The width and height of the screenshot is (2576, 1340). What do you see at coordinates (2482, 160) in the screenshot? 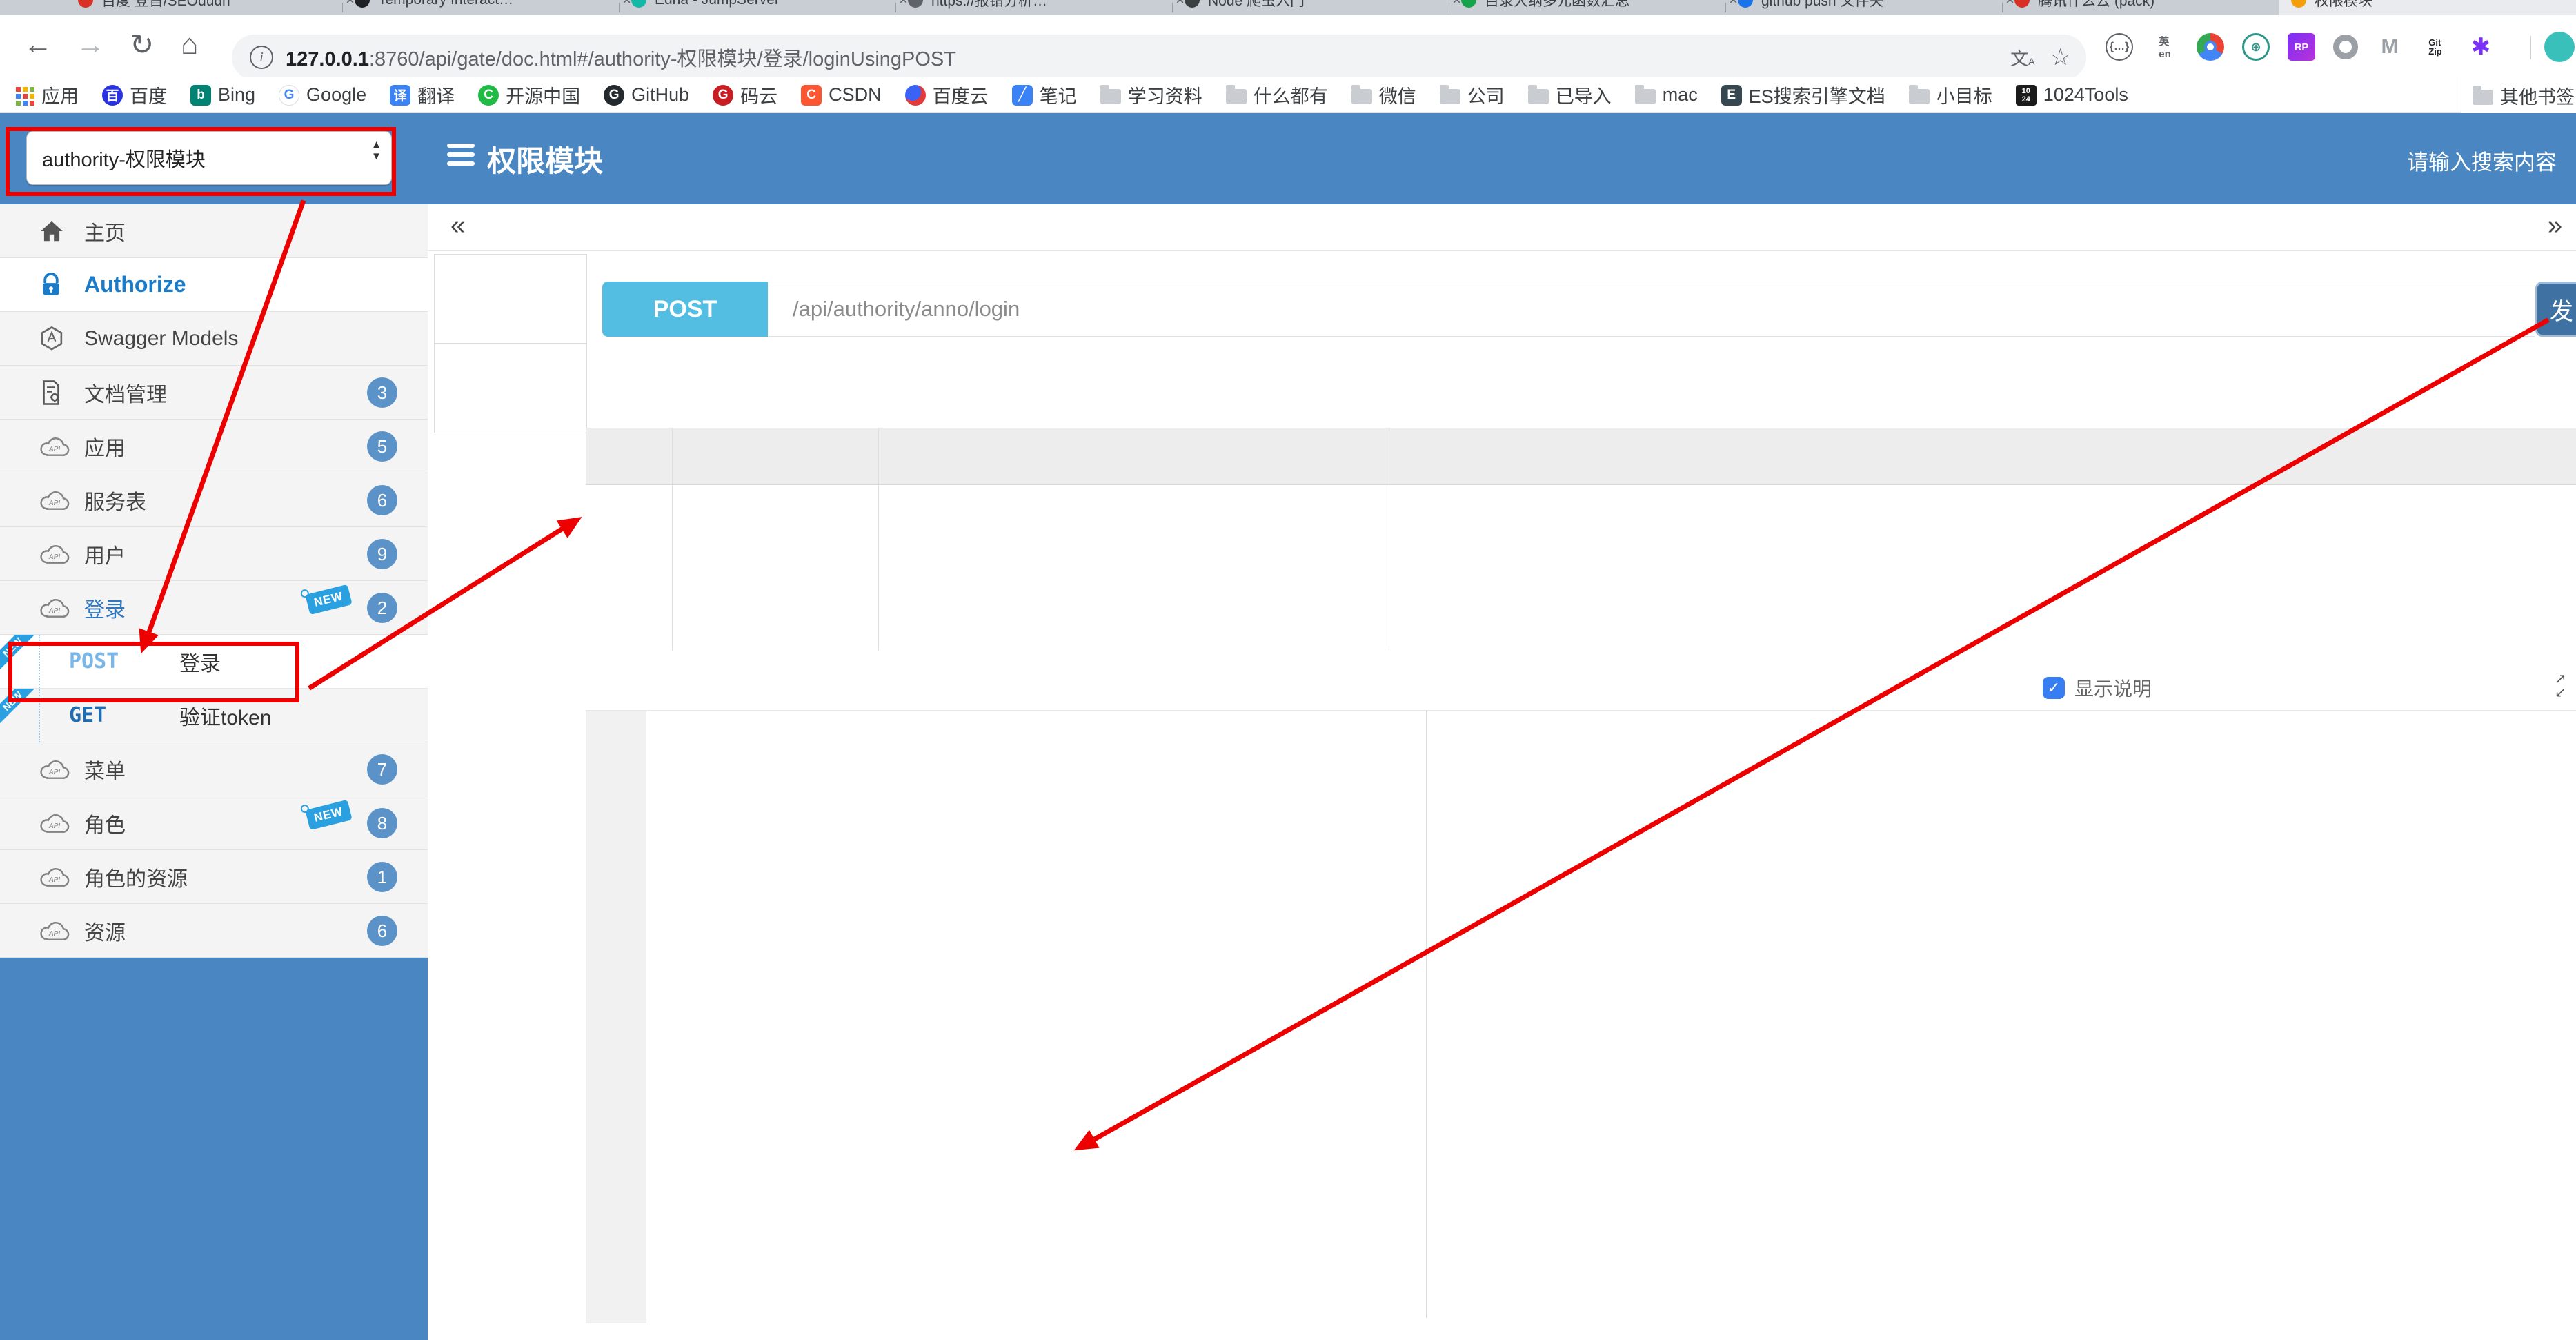
I see `module-search-input: 请输入搜索内容` at bounding box center [2482, 160].